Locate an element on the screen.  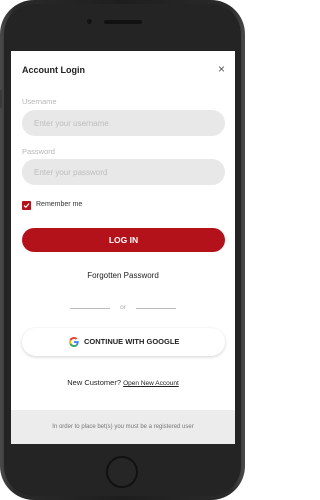
checkmark-icon is located at coordinates (26, 206).